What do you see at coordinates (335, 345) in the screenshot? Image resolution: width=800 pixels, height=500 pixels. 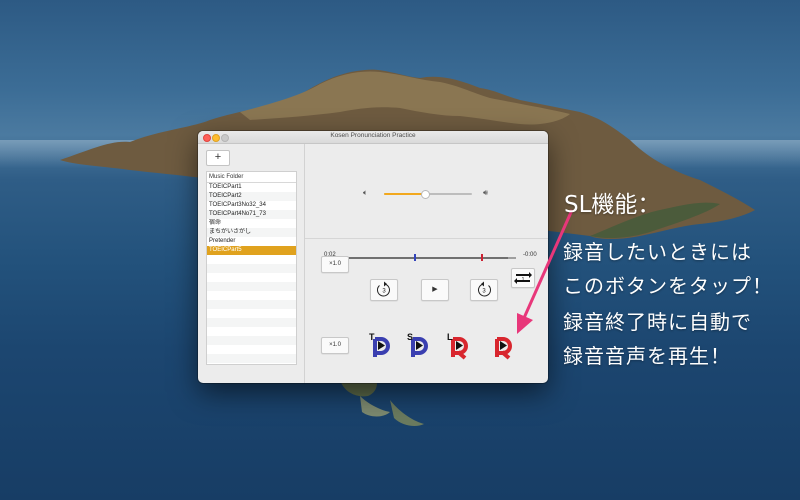 I see `speed-button-bottom: ×1.0` at bounding box center [335, 345].